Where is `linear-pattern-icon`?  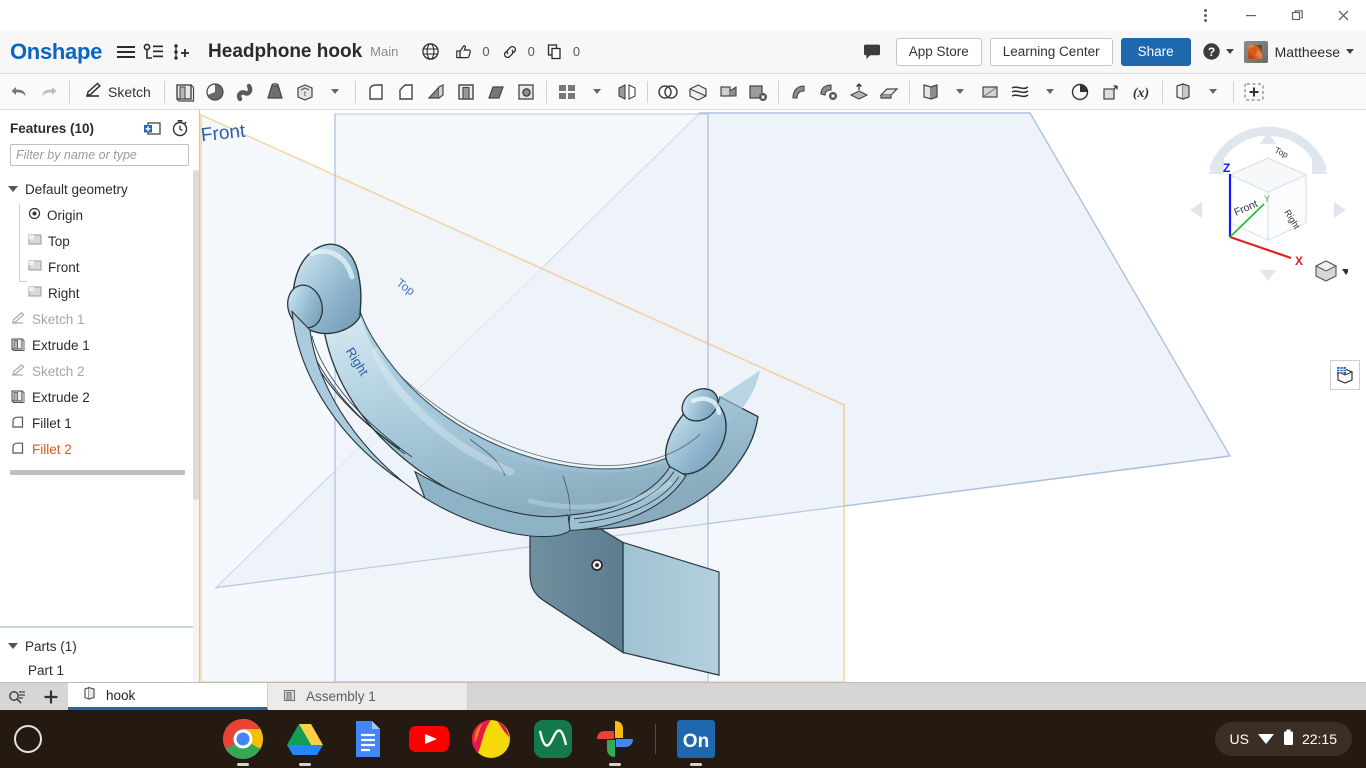 linear-pattern-icon is located at coordinates (567, 92).